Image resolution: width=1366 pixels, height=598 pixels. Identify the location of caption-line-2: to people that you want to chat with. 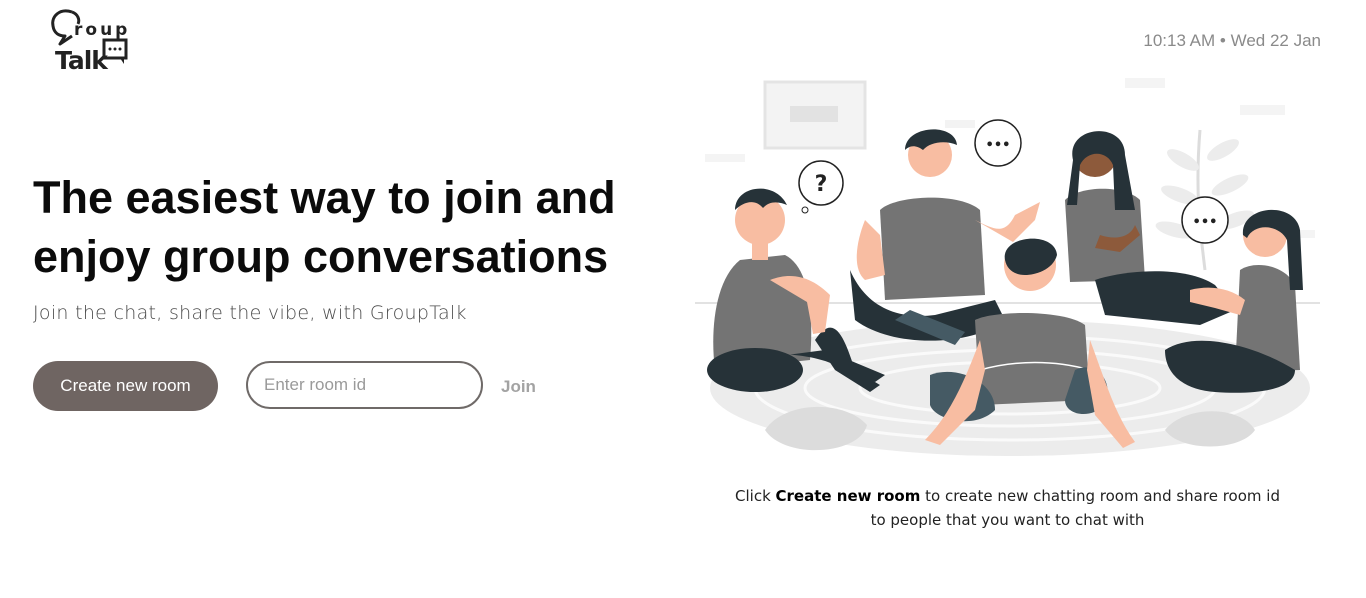
(1007, 520).